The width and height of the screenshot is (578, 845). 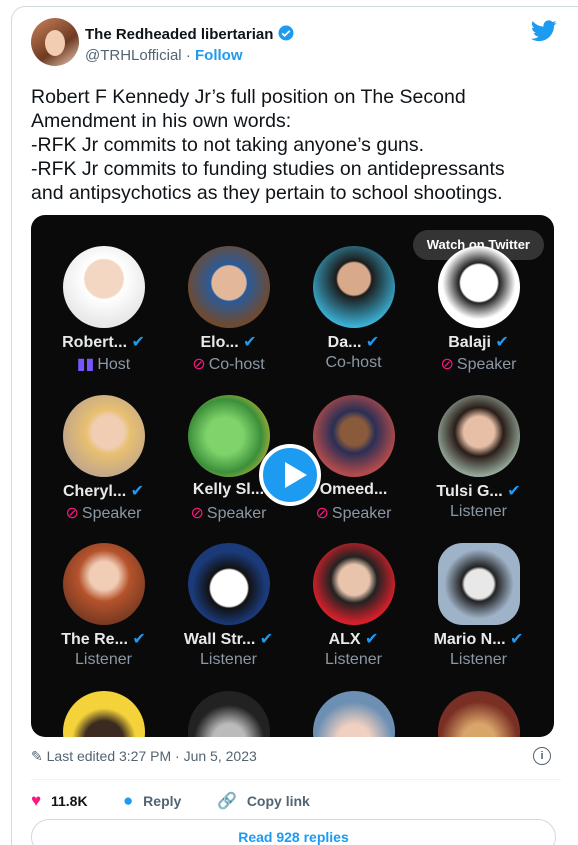 What do you see at coordinates (103, 491) in the screenshot?
I see `speaker-name: Cheryl... ✔` at bounding box center [103, 491].